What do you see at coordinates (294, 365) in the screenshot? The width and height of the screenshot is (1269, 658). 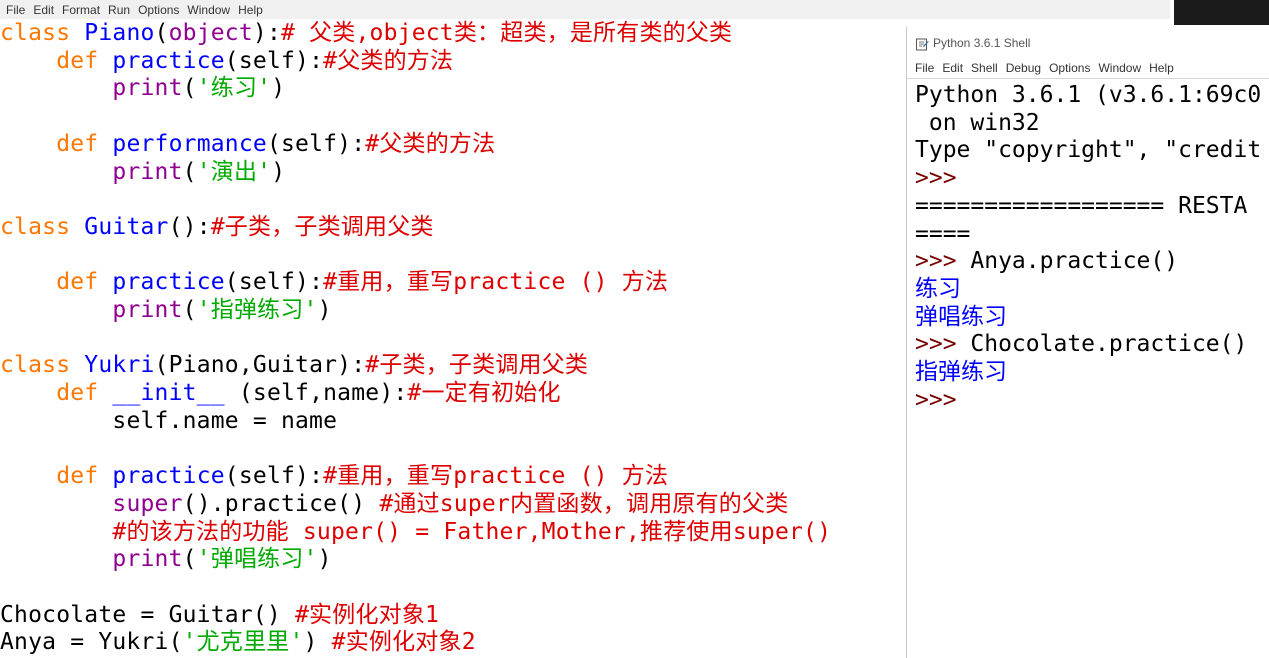 I see `code-line: class Yukri(Piano,Guitar):#子类，子类调用父类` at bounding box center [294, 365].